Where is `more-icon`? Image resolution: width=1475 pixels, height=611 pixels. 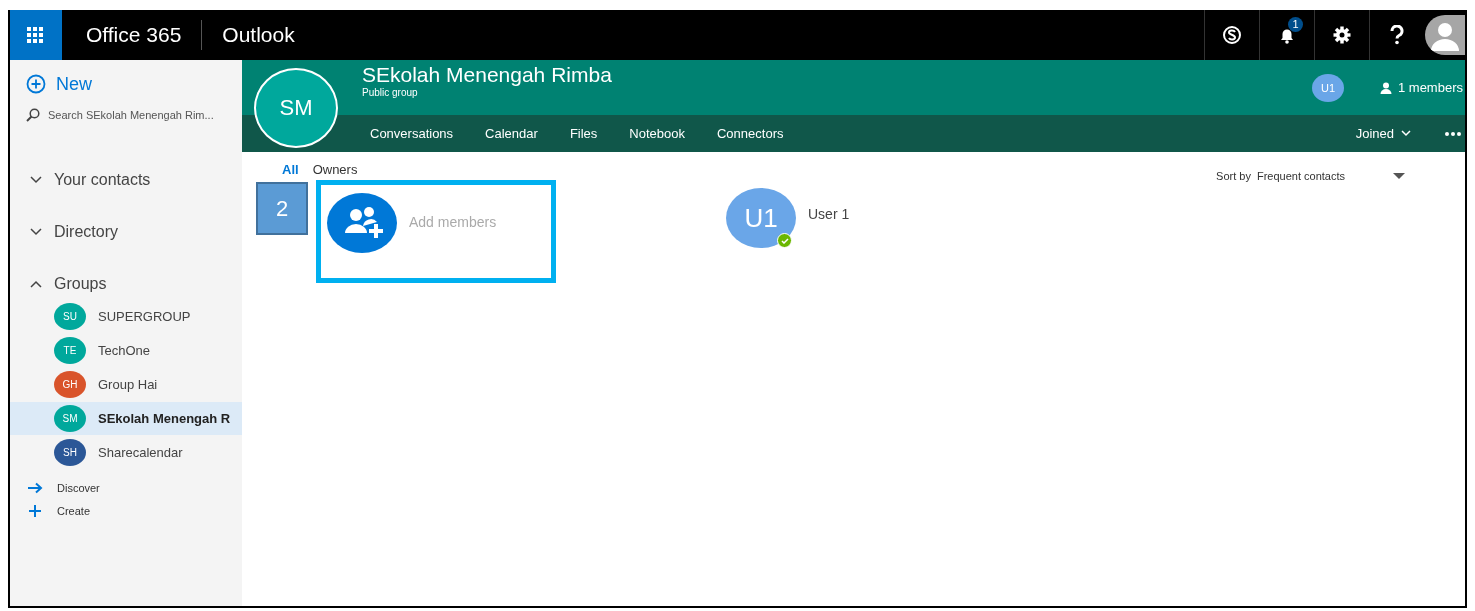 more-icon is located at coordinates (1453, 133).